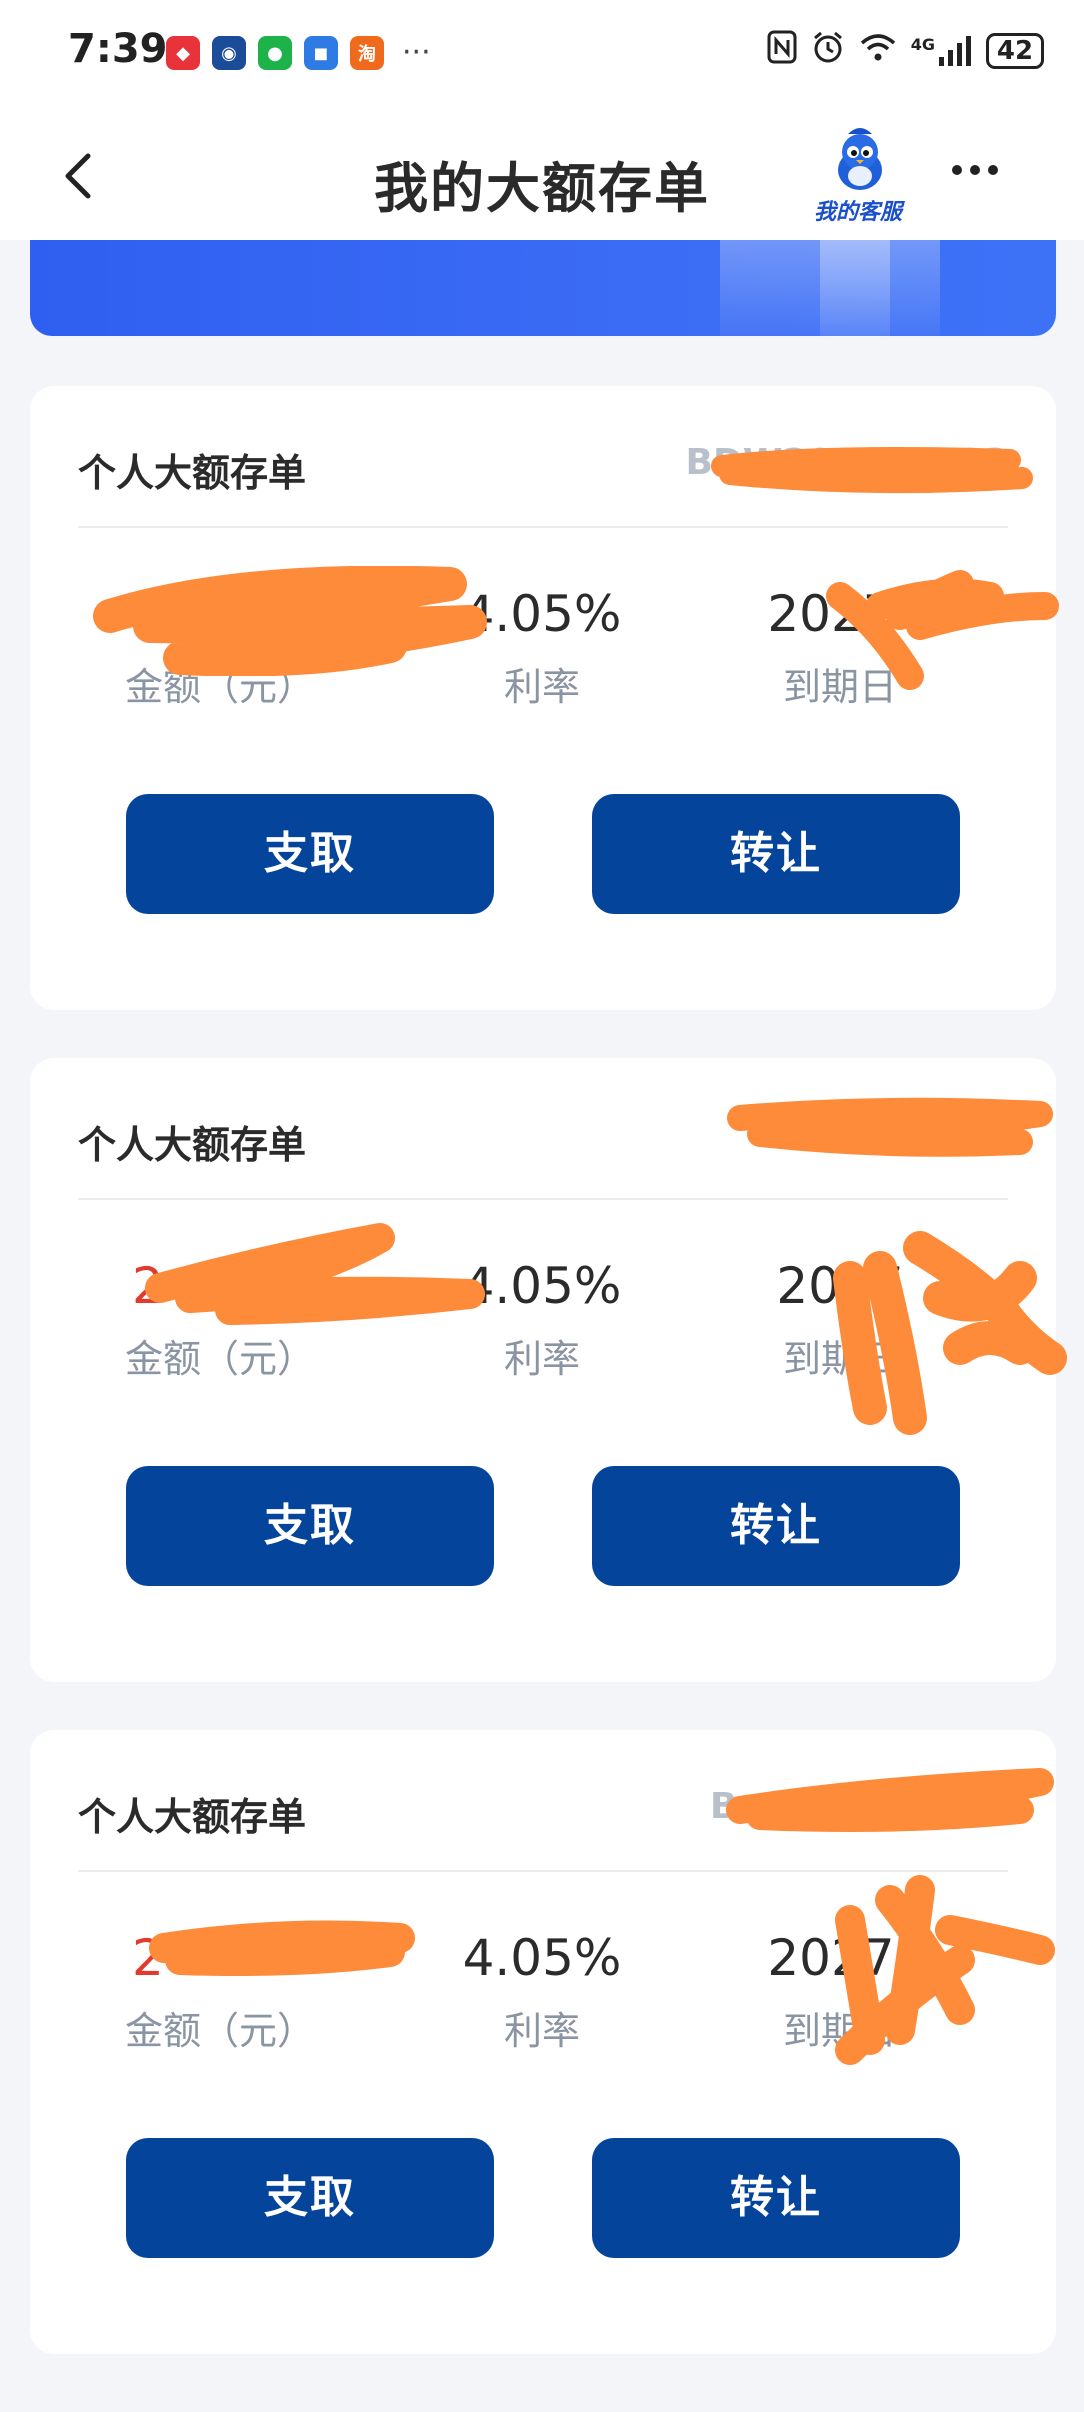 This screenshot has width=1084, height=2412. What do you see at coordinates (860, 159) in the screenshot?
I see `mascot-icon` at bounding box center [860, 159].